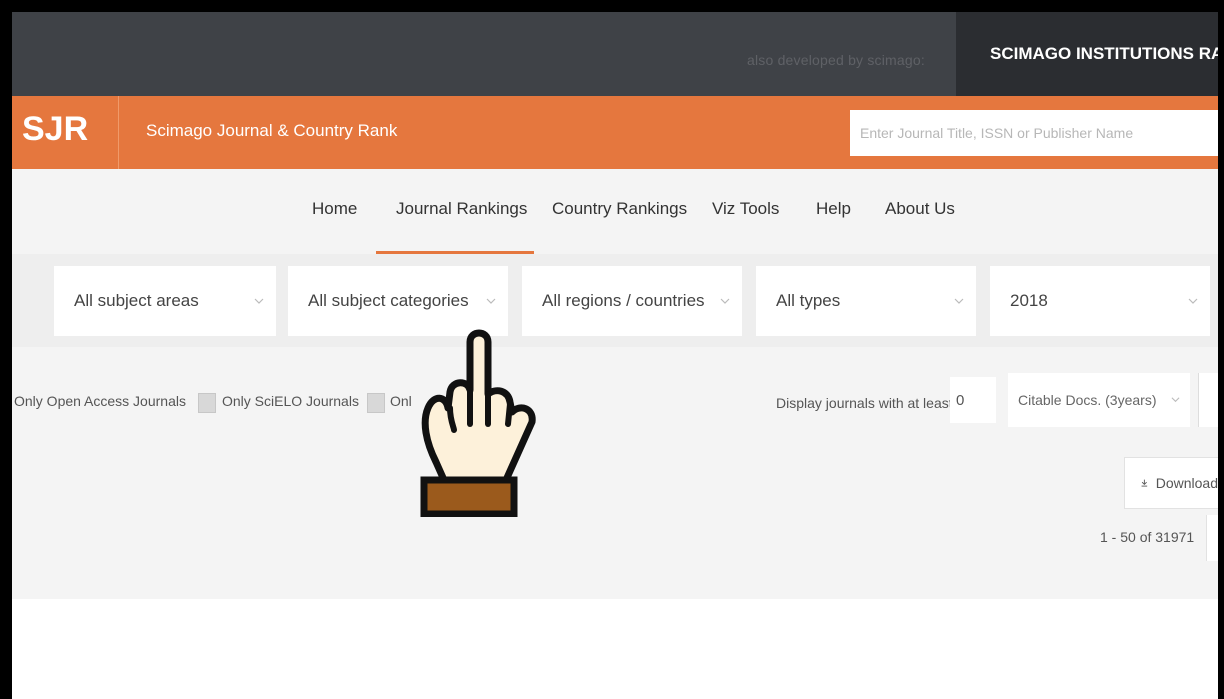  What do you see at coordinates (1100, 301) in the screenshot?
I see `year-dropdown: 2018` at bounding box center [1100, 301].